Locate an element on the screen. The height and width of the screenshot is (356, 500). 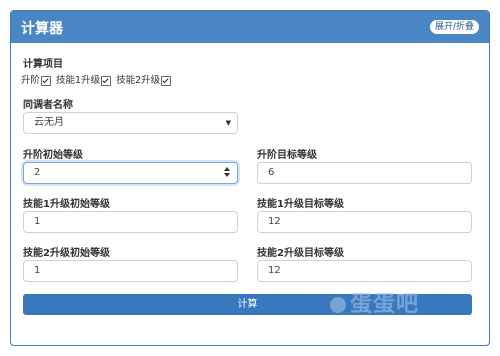
checkbox-ascension-label: 升阶 is located at coordinates (31, 80).